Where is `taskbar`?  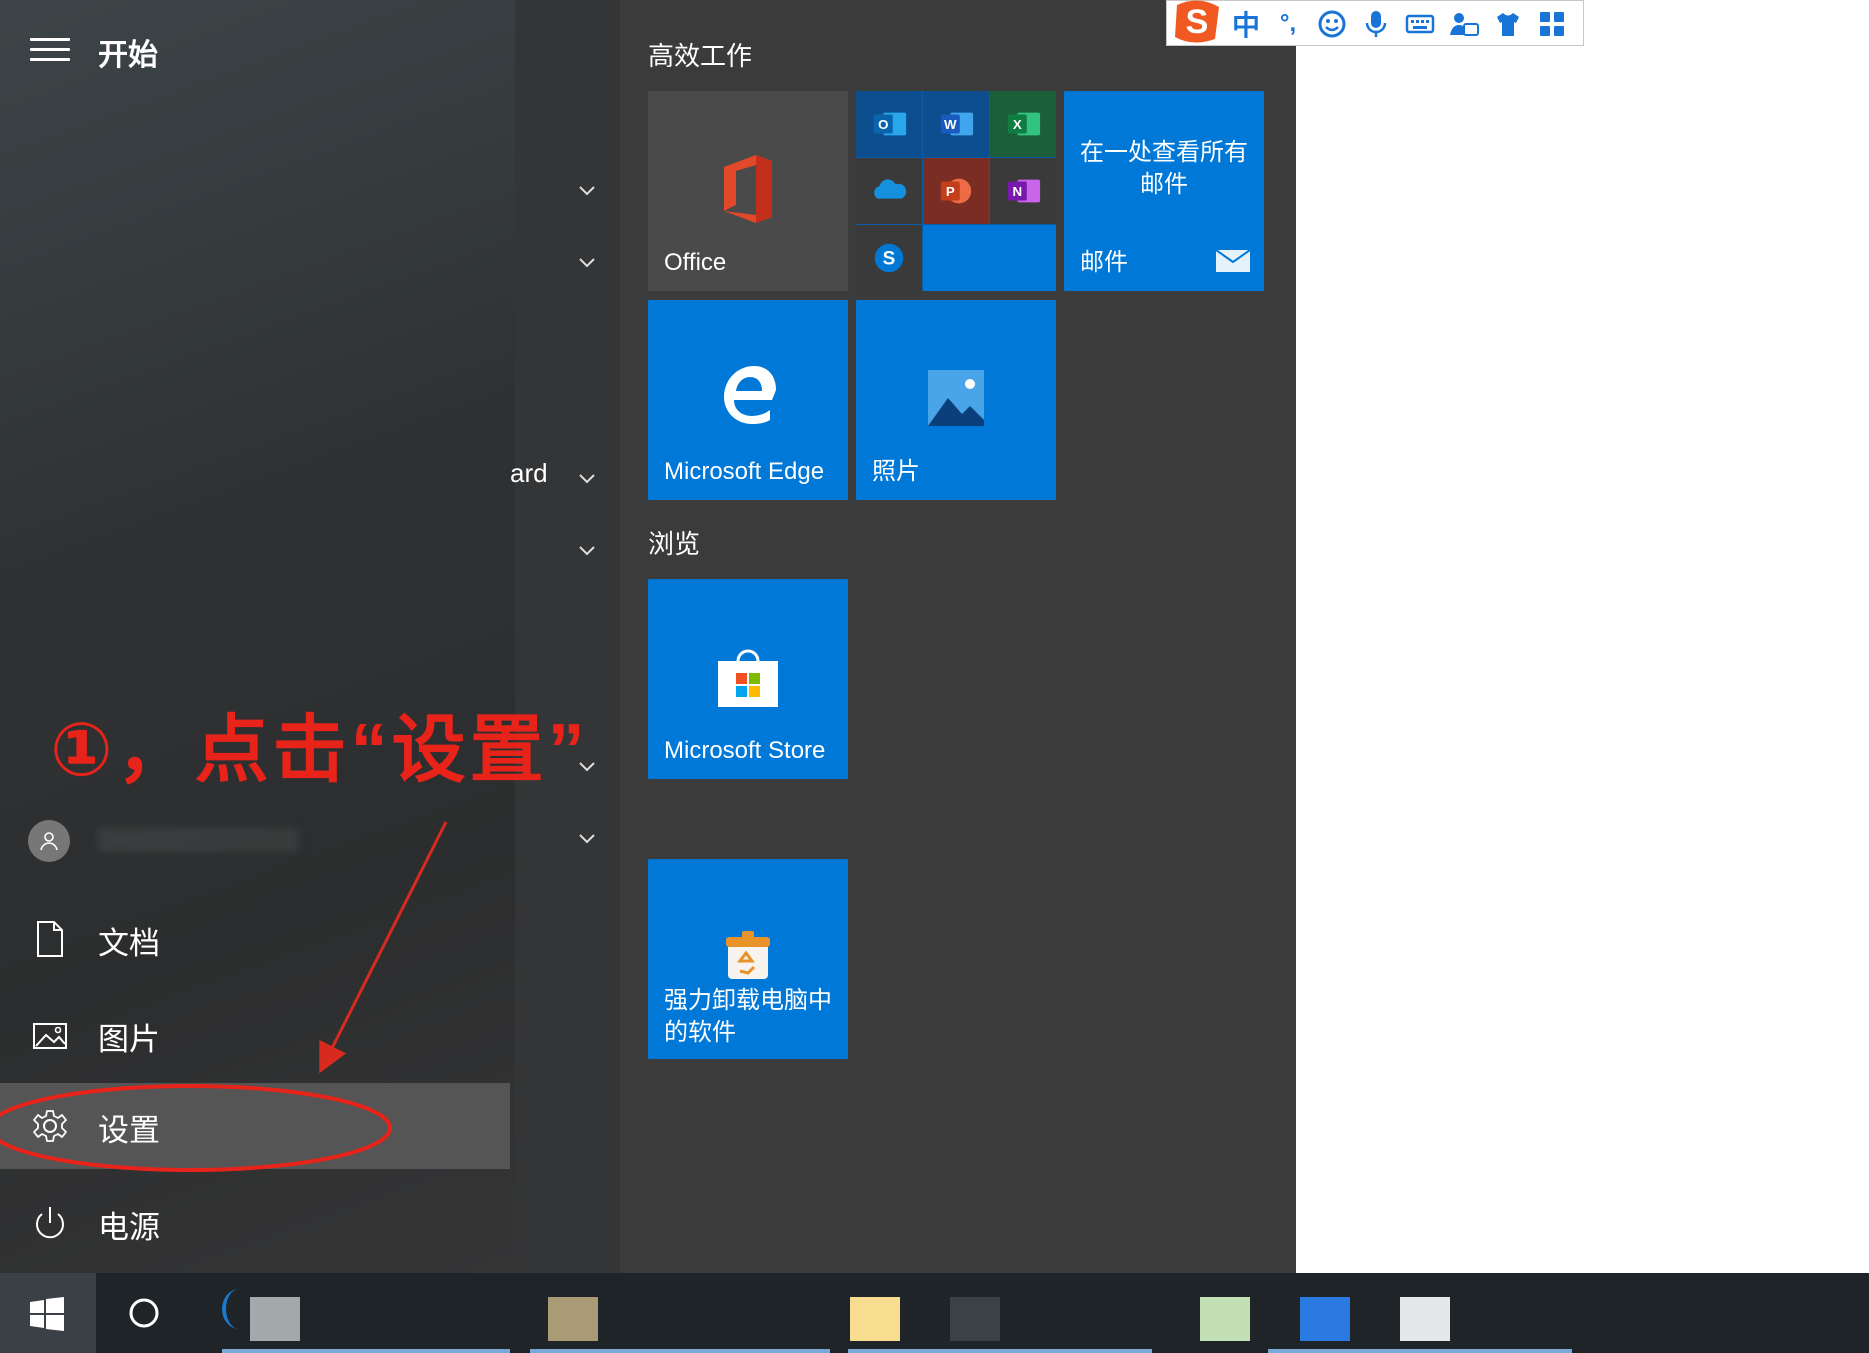
taskbar is located at coordinates (934, 1313).